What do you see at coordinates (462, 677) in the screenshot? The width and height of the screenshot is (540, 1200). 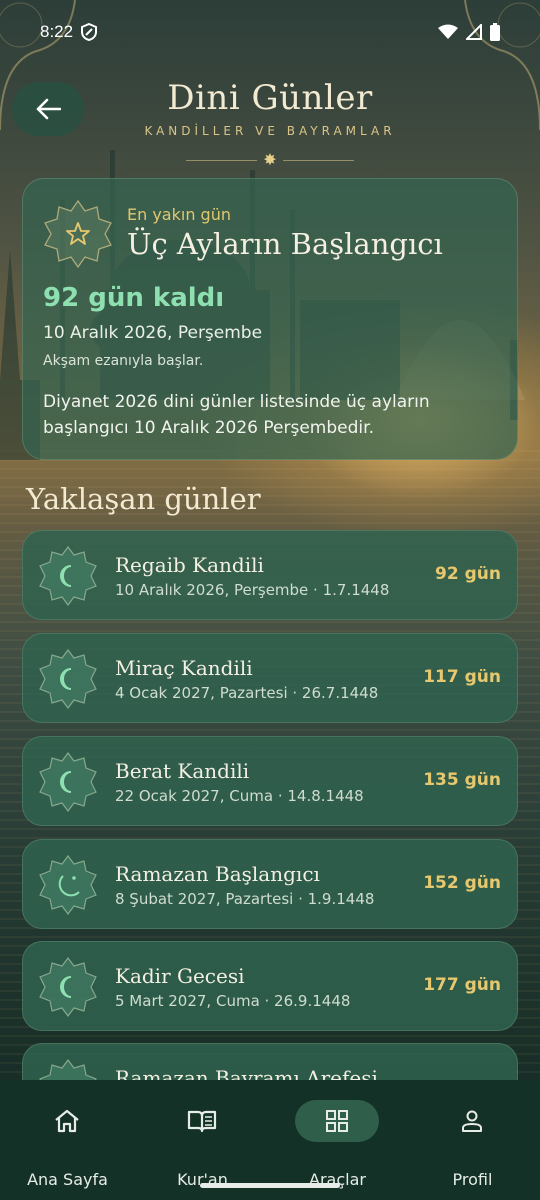 I see `day-remaining: 117 gün` at bounding box center [462, 677].